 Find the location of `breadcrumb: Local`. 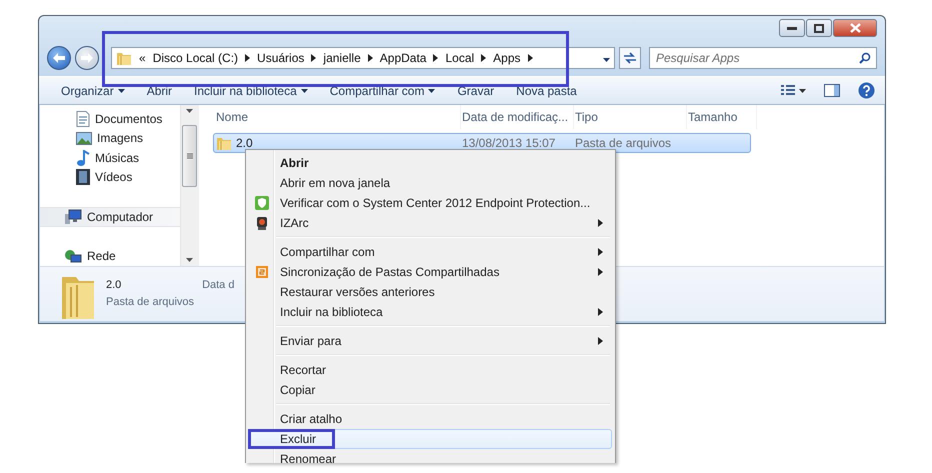

breadcrumb: Local is located at coordinates (459, 58).